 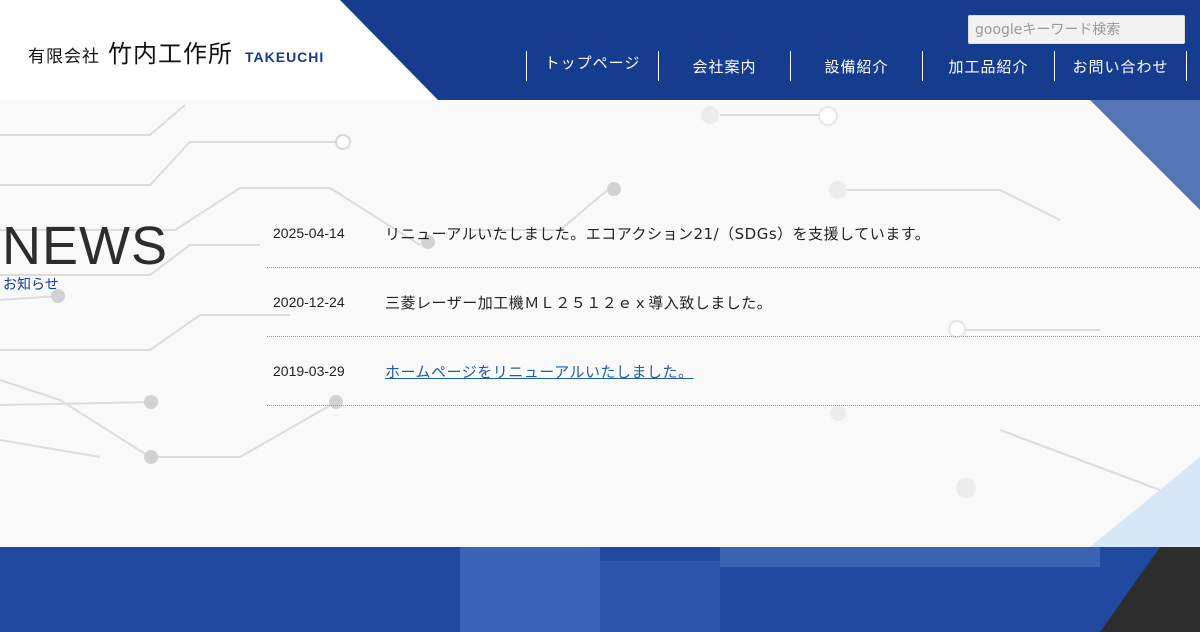 What do you see at coordinates (539, 371) in the screenshot?
I see `news-link: ホームページをリニューアルいたしました。` at bounding box center [539, 371].